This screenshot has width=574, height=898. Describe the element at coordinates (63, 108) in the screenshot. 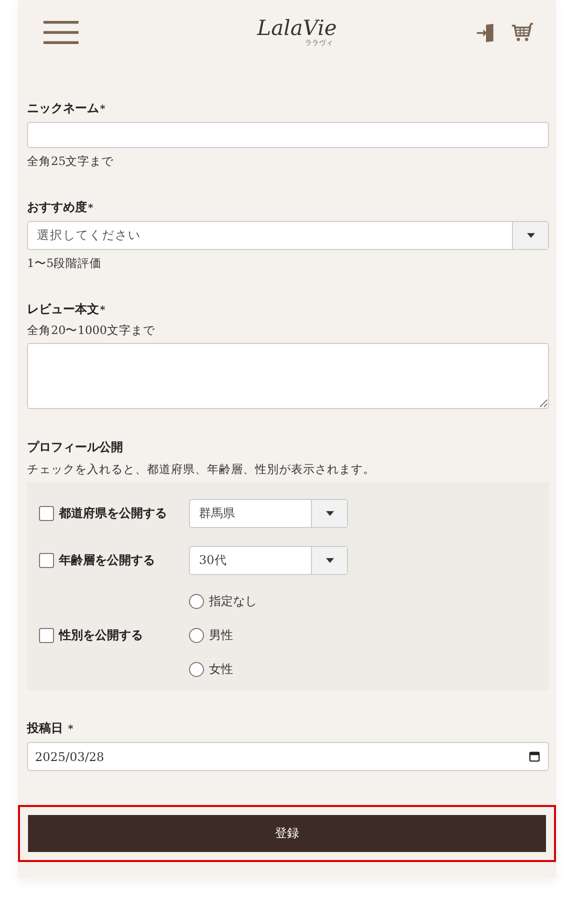

I see `field-label: ニックネーム` at that location.